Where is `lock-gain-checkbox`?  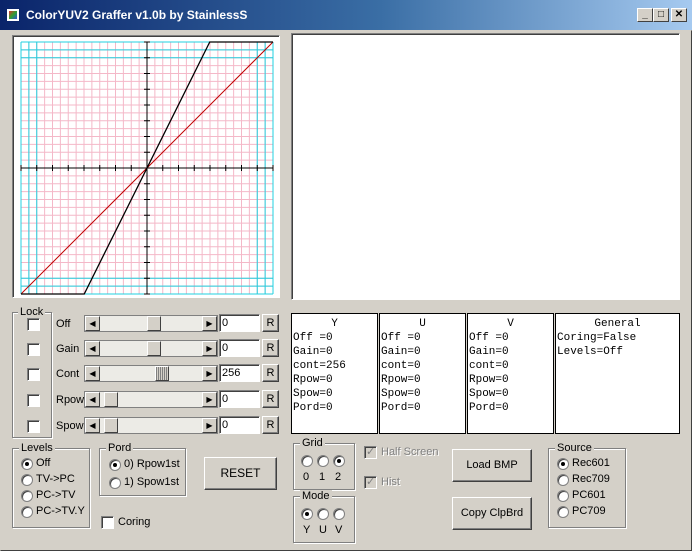
lock-gain-checkbox is located at coordinates (33, 349).